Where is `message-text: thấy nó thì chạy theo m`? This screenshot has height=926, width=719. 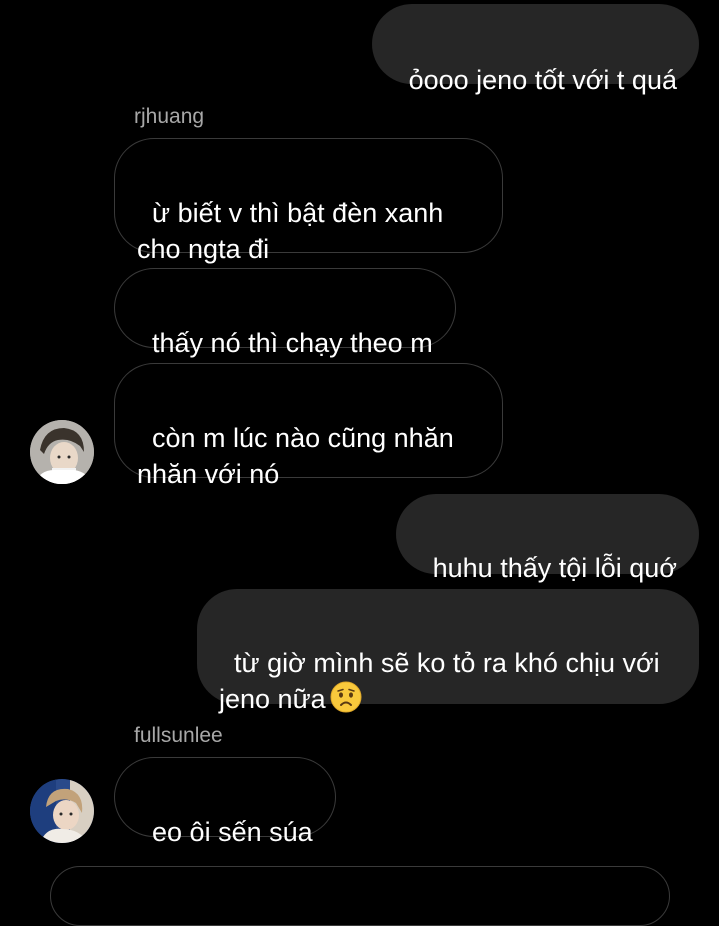
message-text: thấy nó thì chạy theo m is located at coordinates (292, 343).